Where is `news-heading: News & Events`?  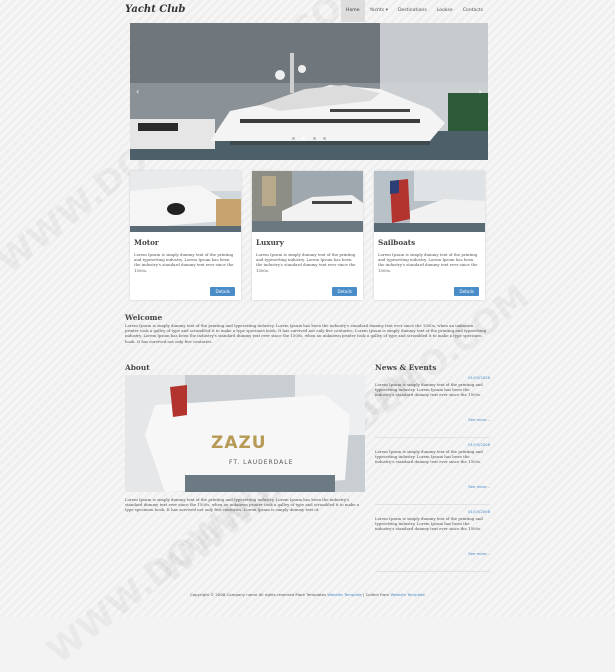 news-heading: News & Events is located at coordinates (406, 367).